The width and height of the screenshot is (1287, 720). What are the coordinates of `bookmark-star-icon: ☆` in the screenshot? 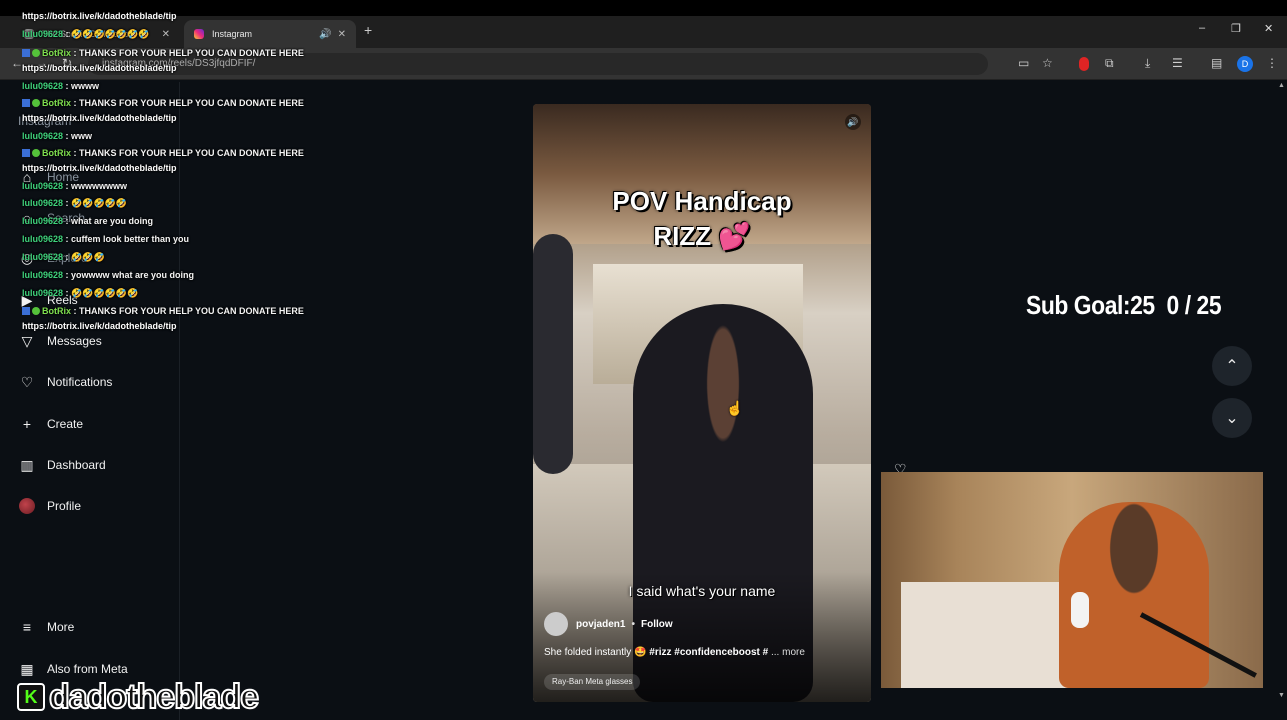 It's located at (1047, 63).